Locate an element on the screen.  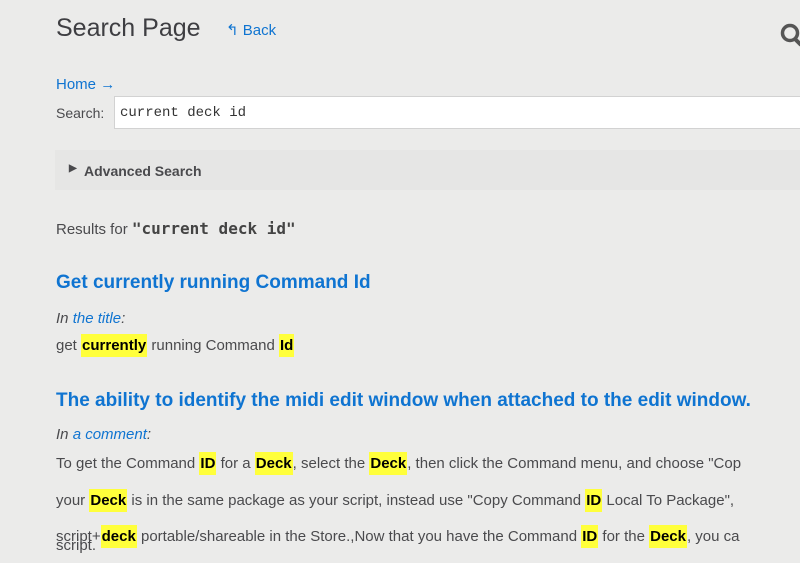
results-prefix: Results for is located at coordinates (94, 229).